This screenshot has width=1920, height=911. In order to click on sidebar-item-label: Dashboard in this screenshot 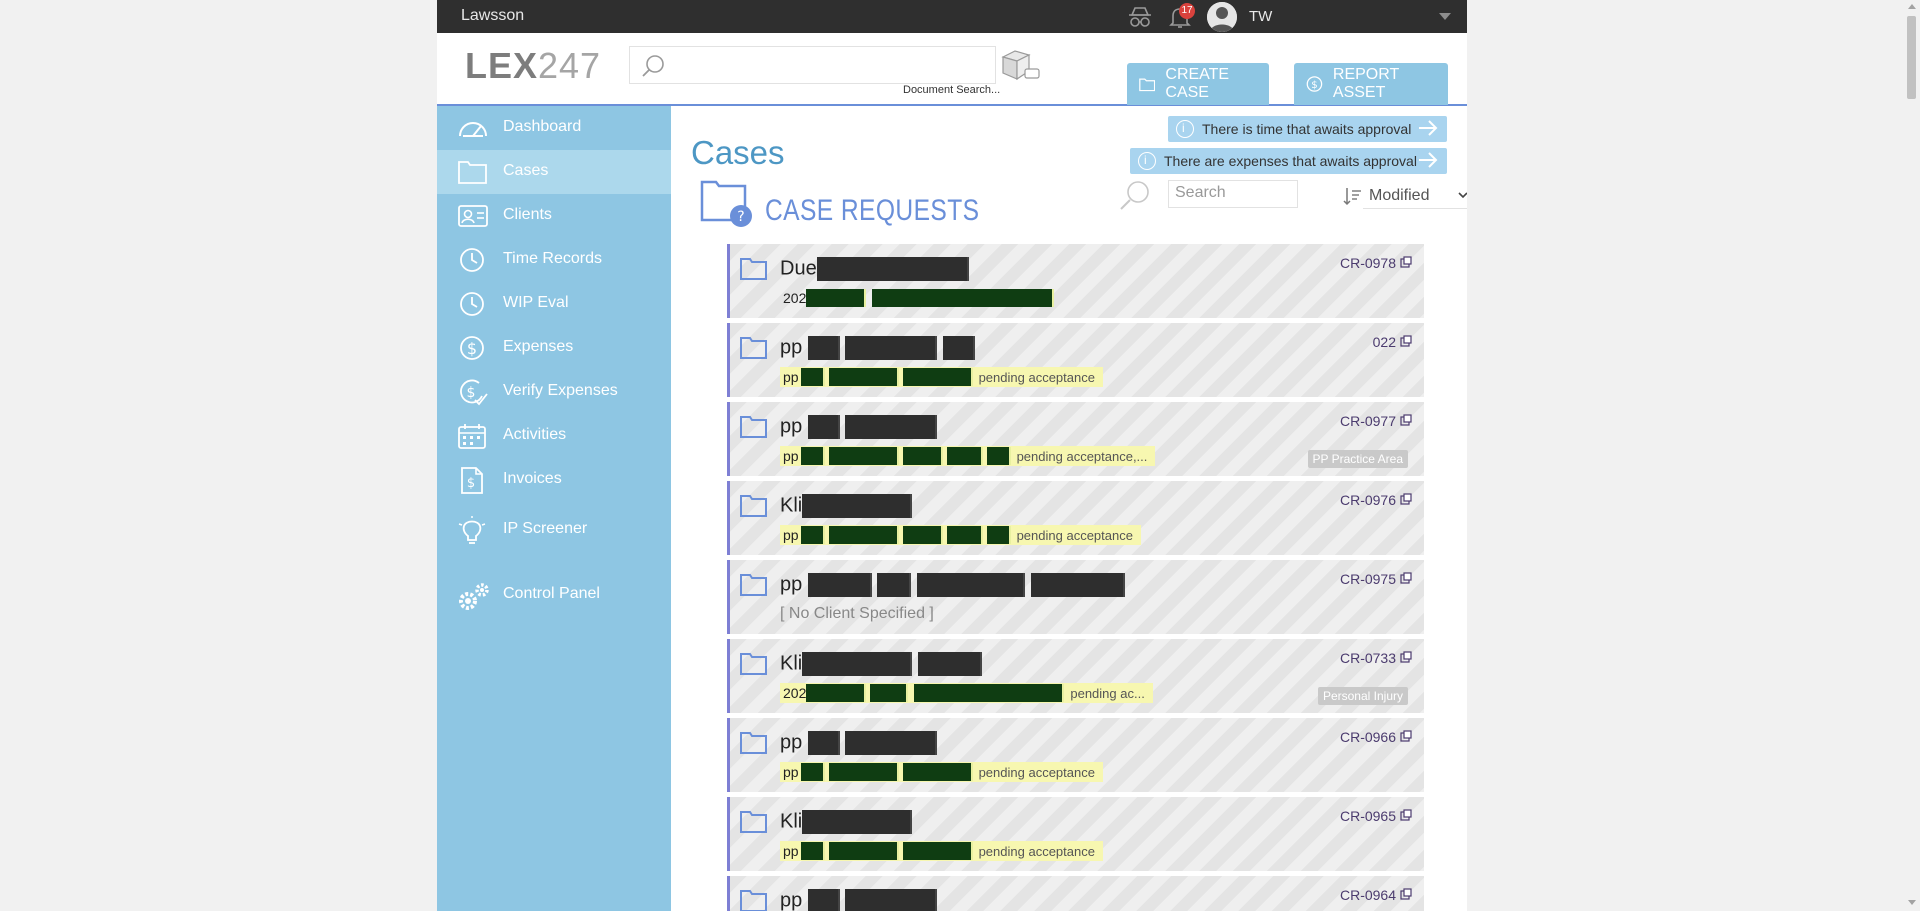, I will do `click(542, 126)`.